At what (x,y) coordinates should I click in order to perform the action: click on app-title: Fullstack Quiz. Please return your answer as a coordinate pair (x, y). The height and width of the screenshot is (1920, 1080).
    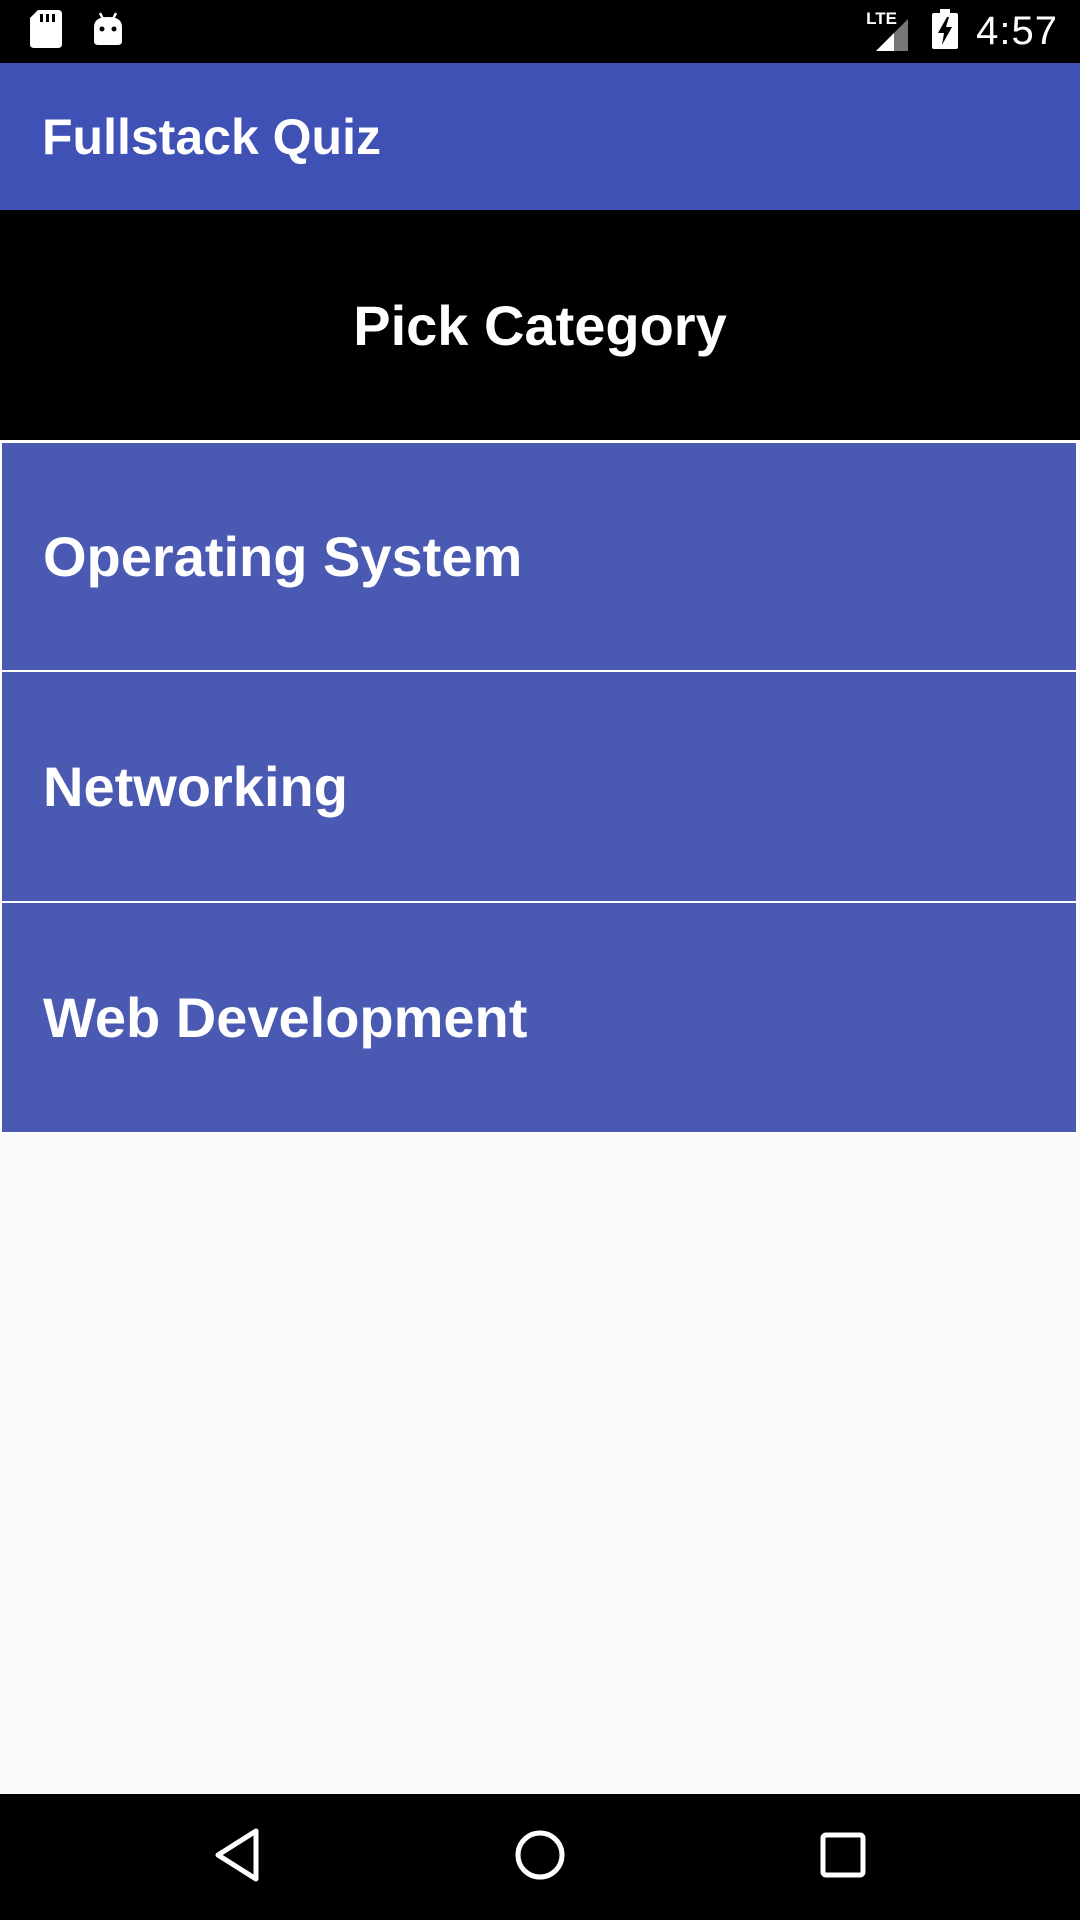
    Looking at the image, I should click on (211, 136).